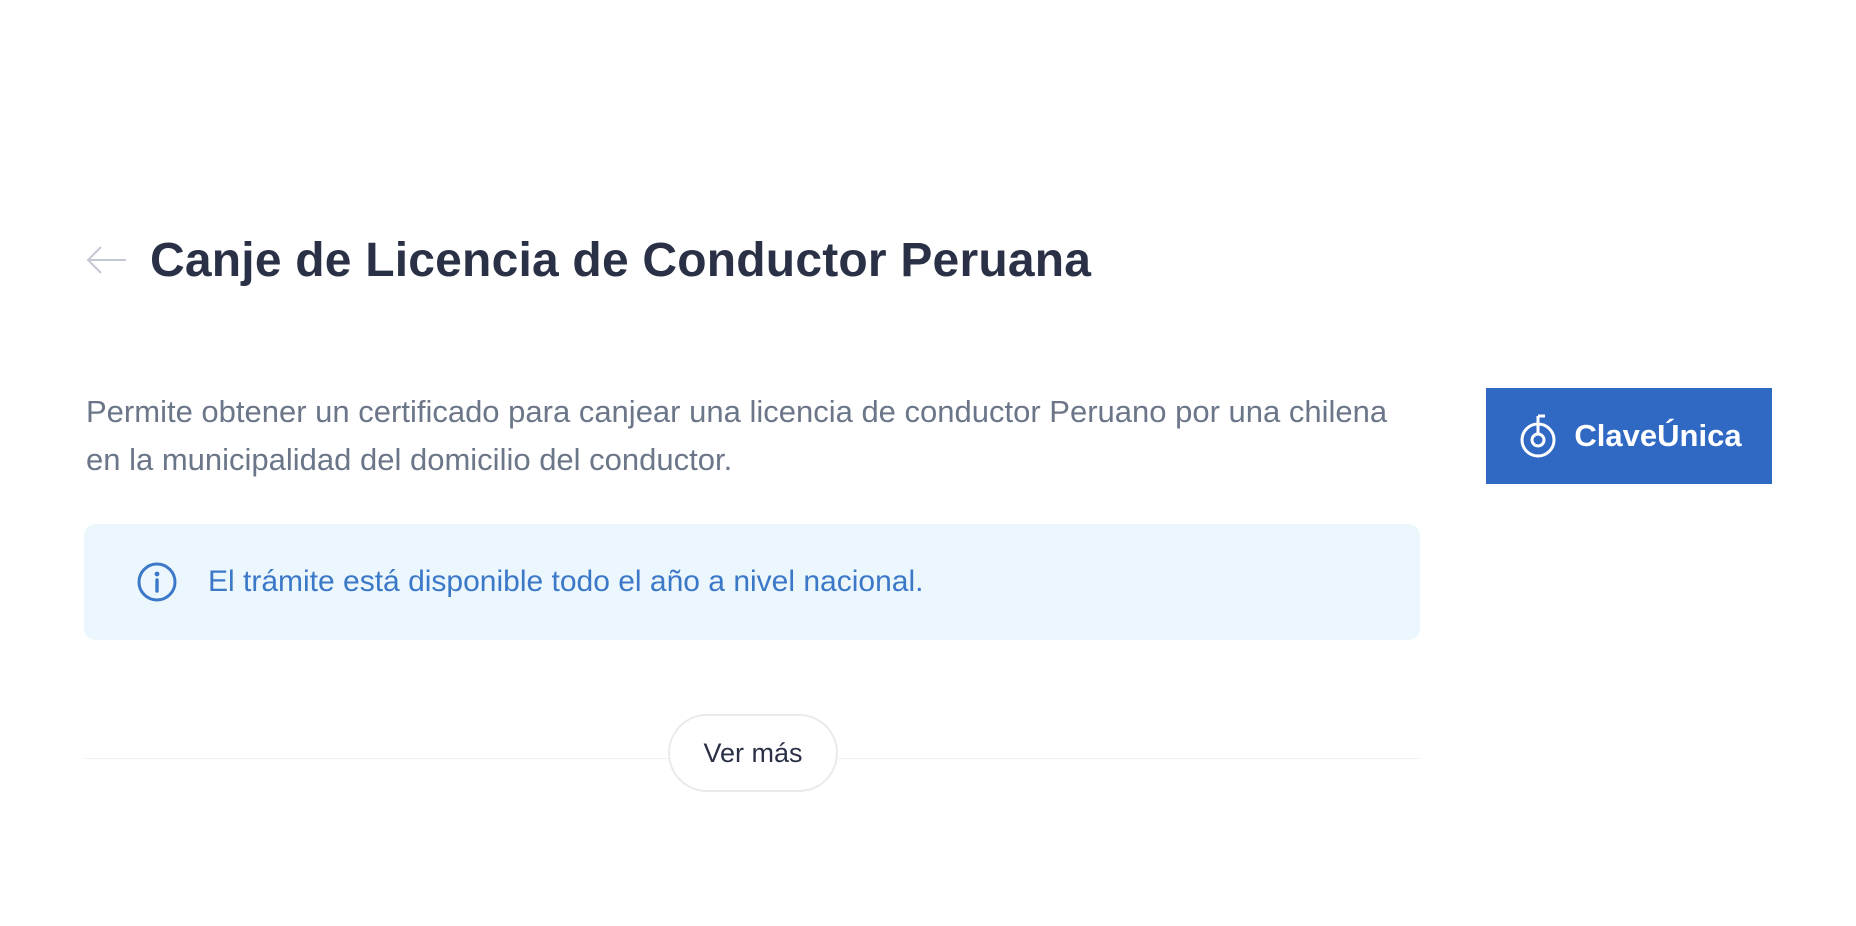 This screenshot has width=1856, height=926. I want to click on info-icon, so click(157, 582).